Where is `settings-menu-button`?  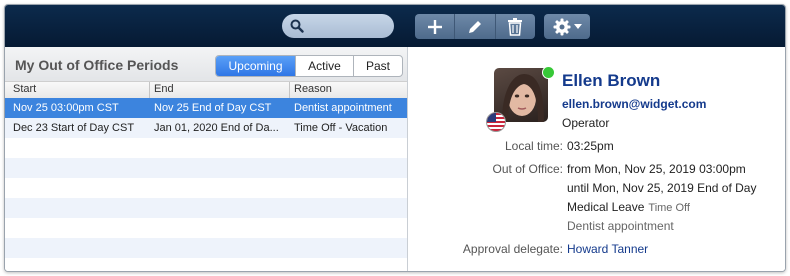
settings-menu-button is located at coordinates (567, 26).